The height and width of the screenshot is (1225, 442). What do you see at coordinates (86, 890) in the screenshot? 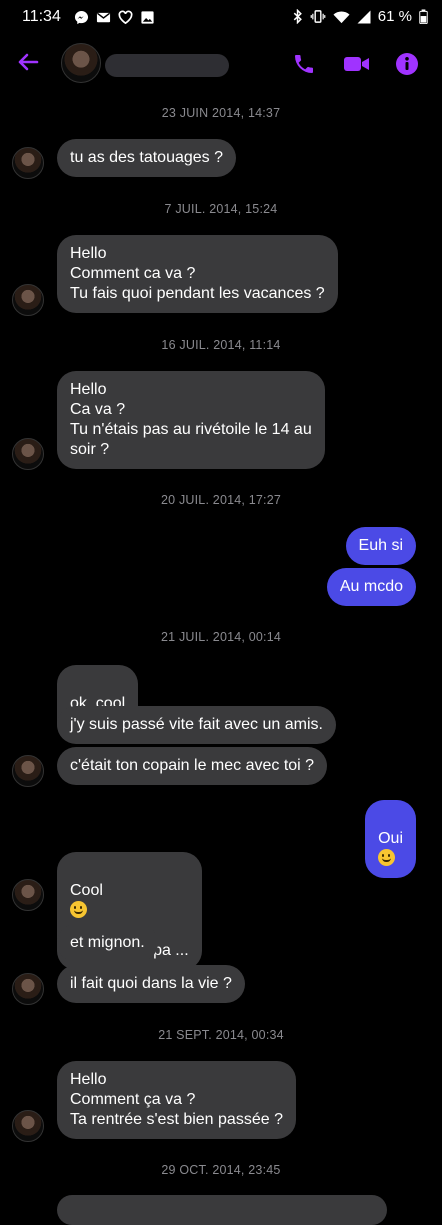
I see `message-text: Cool` at bounding box center [86, 890].